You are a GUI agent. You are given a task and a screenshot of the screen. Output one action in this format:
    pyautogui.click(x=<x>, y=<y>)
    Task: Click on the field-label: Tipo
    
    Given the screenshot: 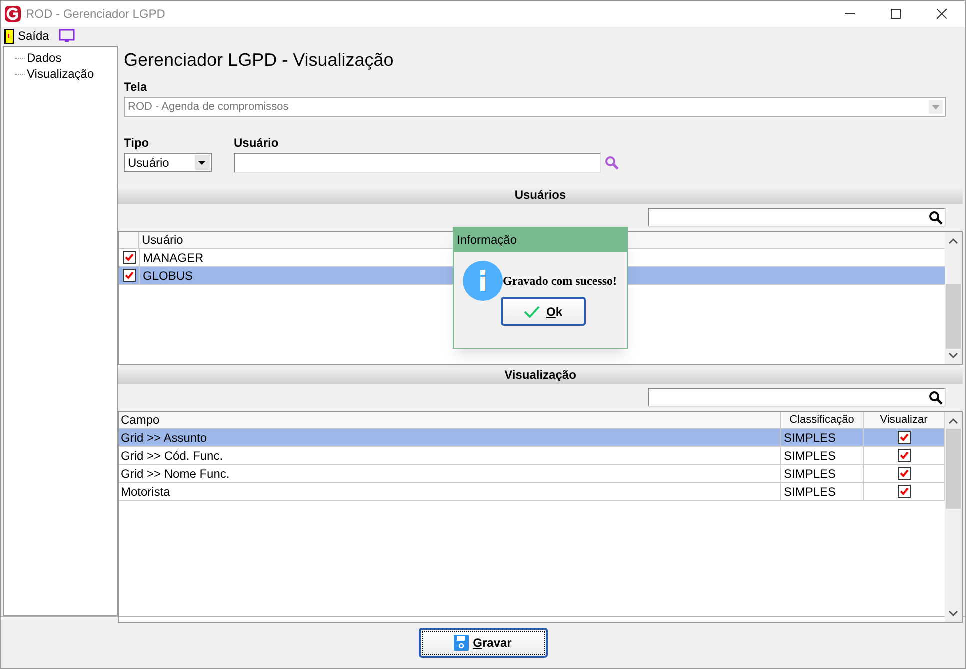 What is the action you would take?
    pyautogui.click(x=137, y=143)
    